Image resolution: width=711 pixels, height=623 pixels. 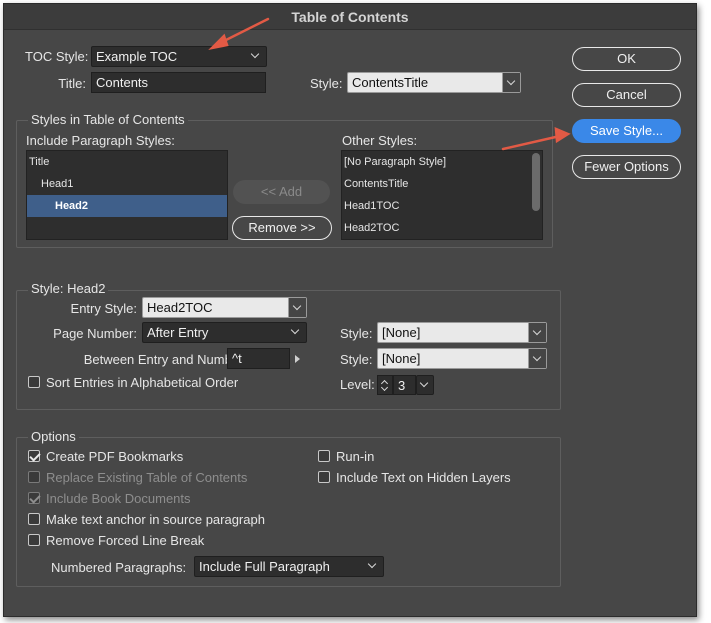 What do you see at coordinates (531, 142) in the screenshot?
I see `annotation-arrow-save-style` at bounding box center [531, 142].